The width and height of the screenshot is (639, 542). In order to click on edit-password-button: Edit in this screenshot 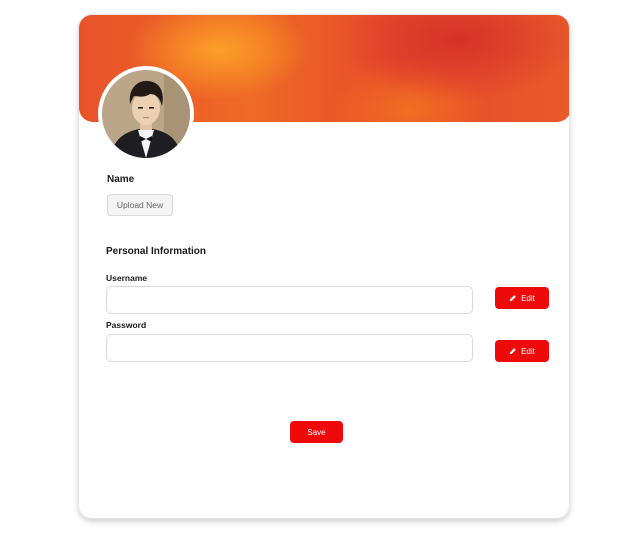, I will do `click(522, 351)`.